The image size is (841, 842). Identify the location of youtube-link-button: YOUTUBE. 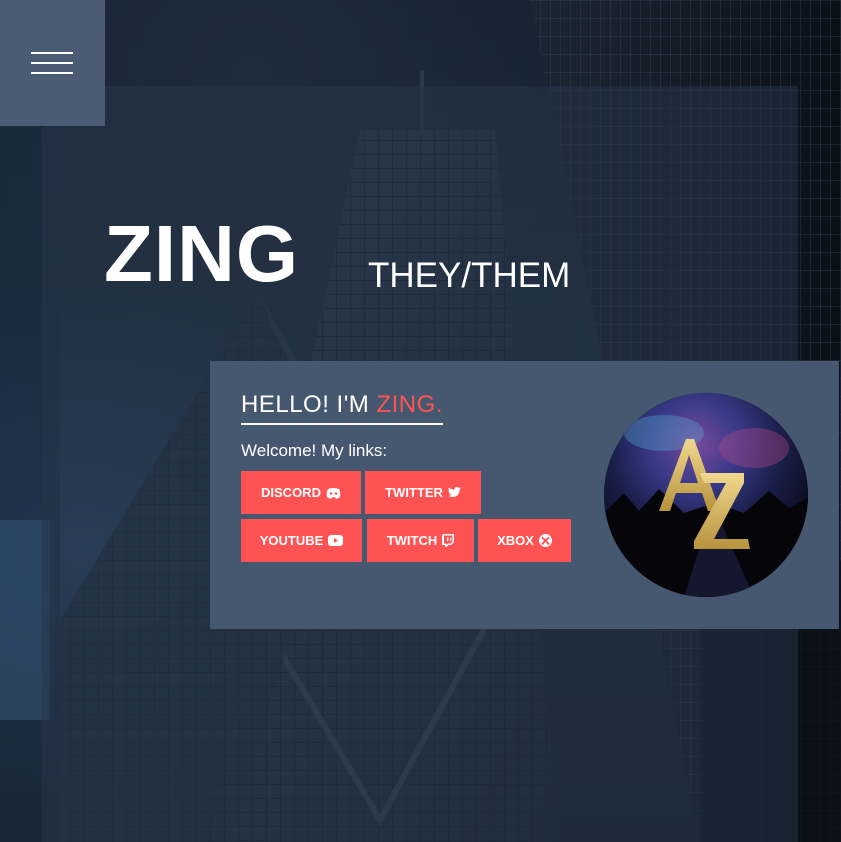
(301, 540).